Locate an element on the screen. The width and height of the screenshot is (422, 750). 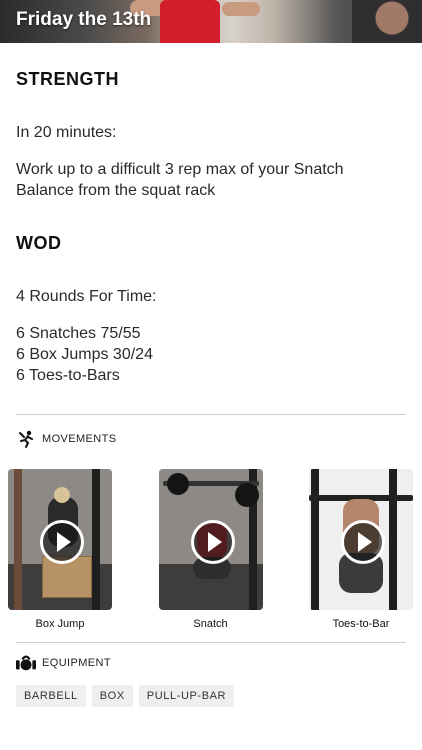
equipment-header: EQUIPMENT is located at coordinates (211, 663).